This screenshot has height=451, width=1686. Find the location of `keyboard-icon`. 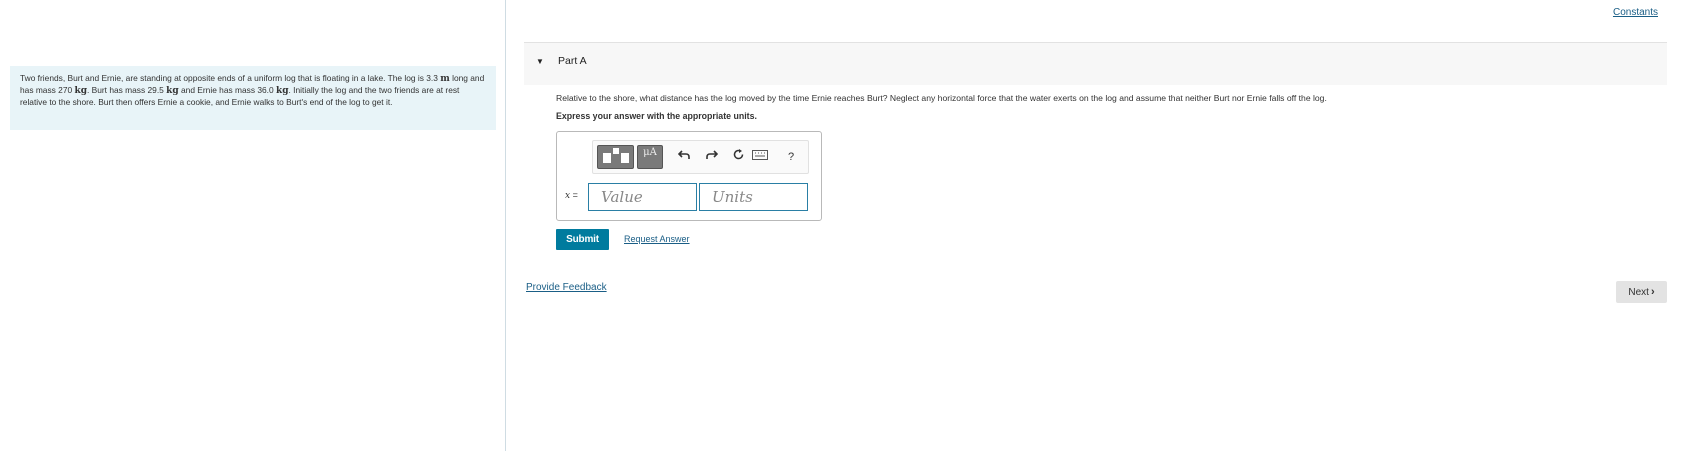

keyboard-icon is located at coordinates (760, 157).